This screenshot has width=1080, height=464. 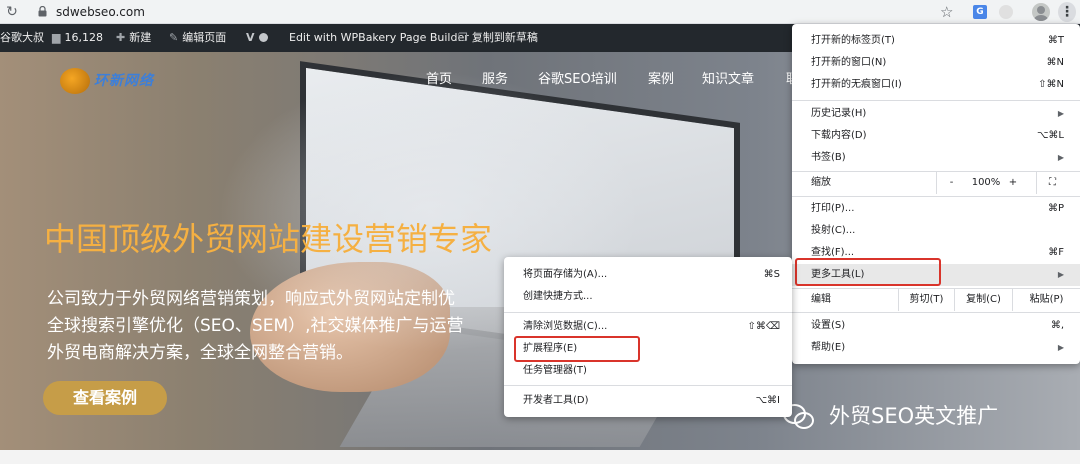 I want to click on nav-item-home: 首页, so click(x=439, y=80).